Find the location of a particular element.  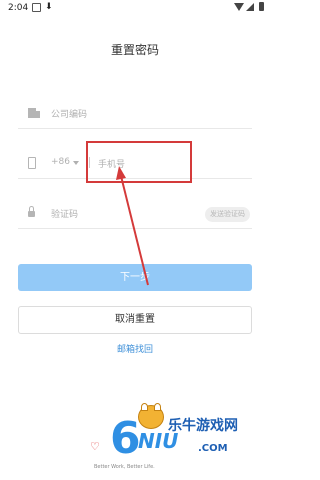

status-time: 2:04 is located at coordinates (18, 8).